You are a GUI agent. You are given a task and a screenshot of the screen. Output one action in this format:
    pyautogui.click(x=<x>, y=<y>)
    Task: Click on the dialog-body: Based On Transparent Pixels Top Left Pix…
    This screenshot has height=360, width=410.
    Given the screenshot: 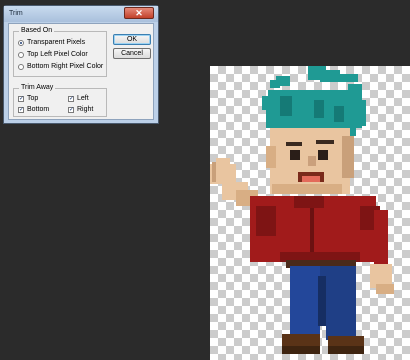 What is the action you would take?
    pyautogui.click(x=81, y=71)
    